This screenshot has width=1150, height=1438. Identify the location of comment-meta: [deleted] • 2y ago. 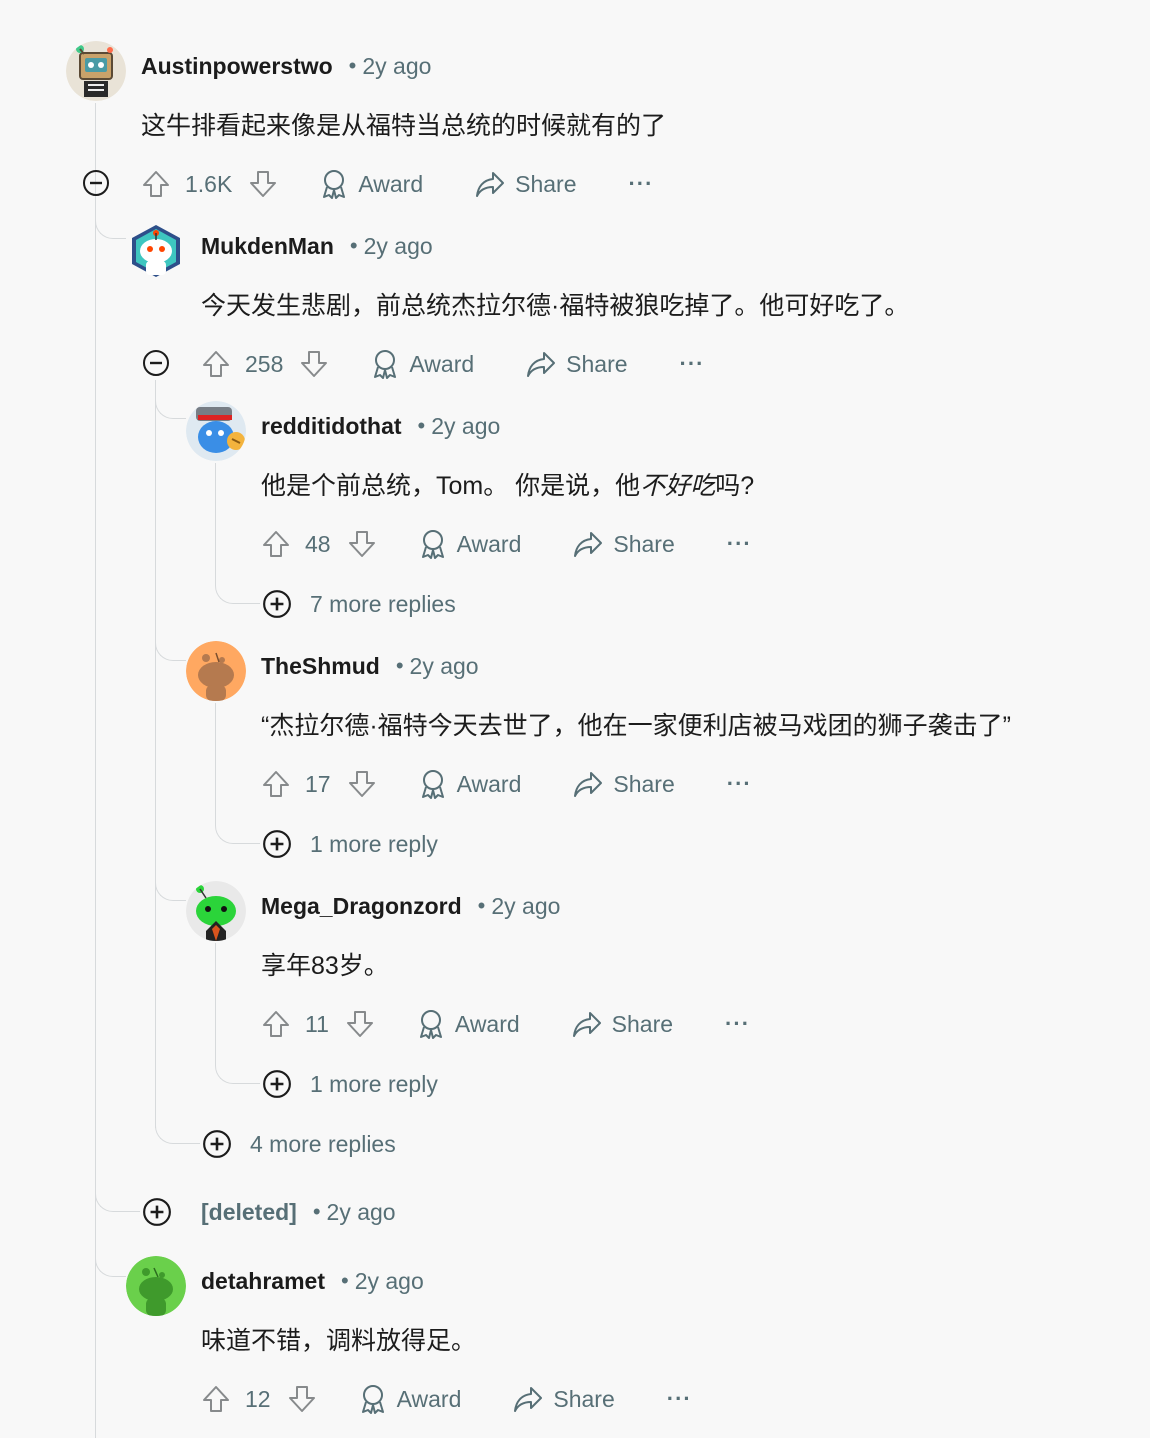
(298, 1212).